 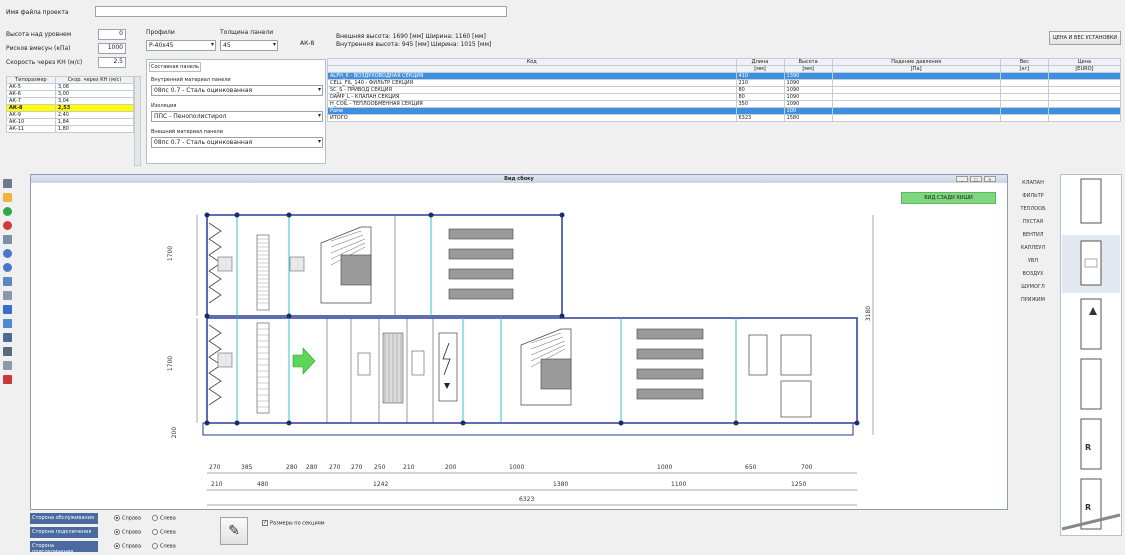 What do you see at coordinates (724, 97) in the screenshot?
I see `table-row: DAMP_L - КЛАПАН СЕКЦИЯ 80 1090` at bounding box center [724, 97].